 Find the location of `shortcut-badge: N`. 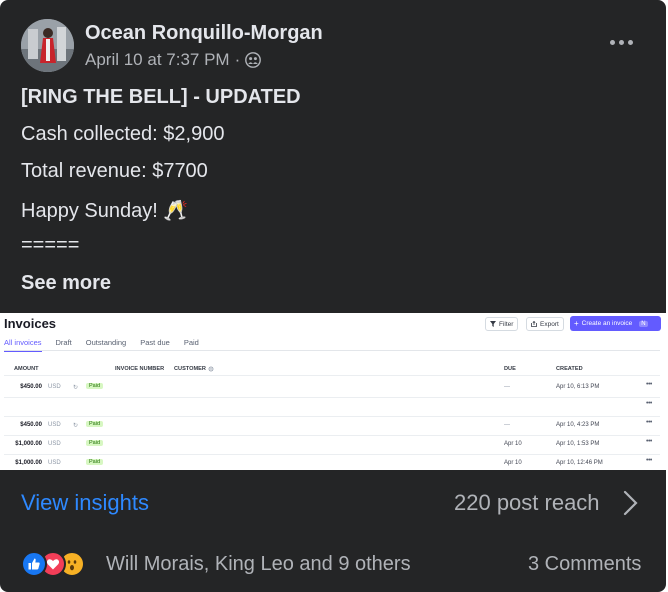

shortcut-badge: N is located at coordinates (643, 323).